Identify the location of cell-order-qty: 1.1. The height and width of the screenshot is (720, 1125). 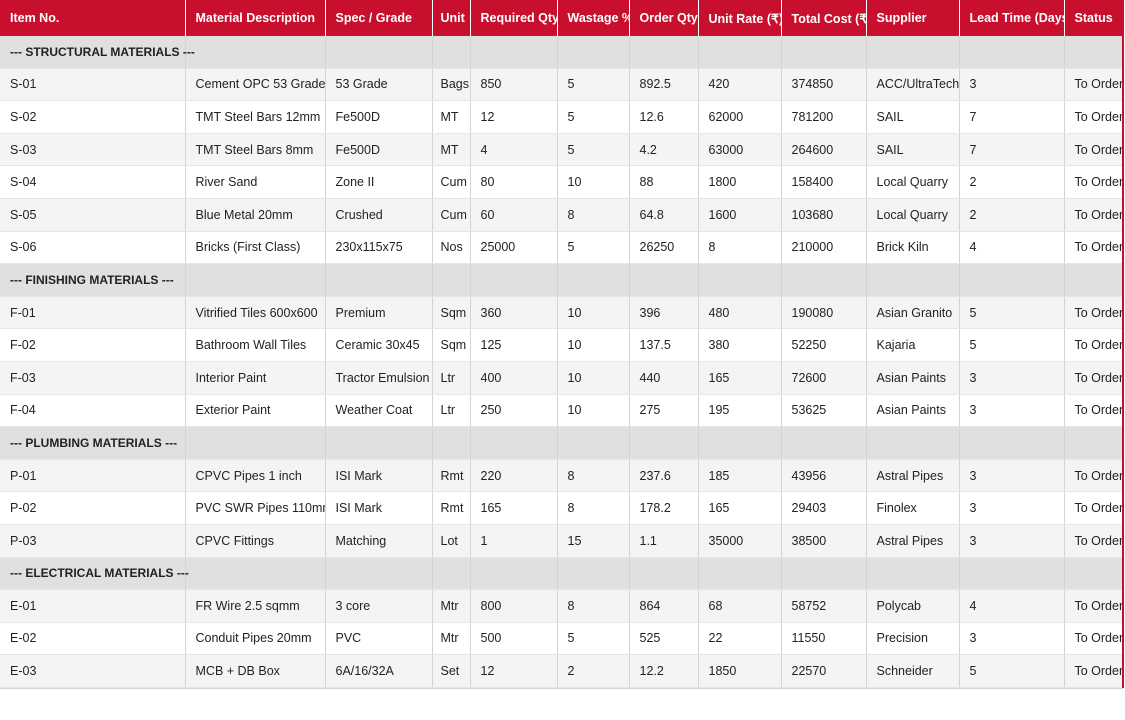
(664, 541).